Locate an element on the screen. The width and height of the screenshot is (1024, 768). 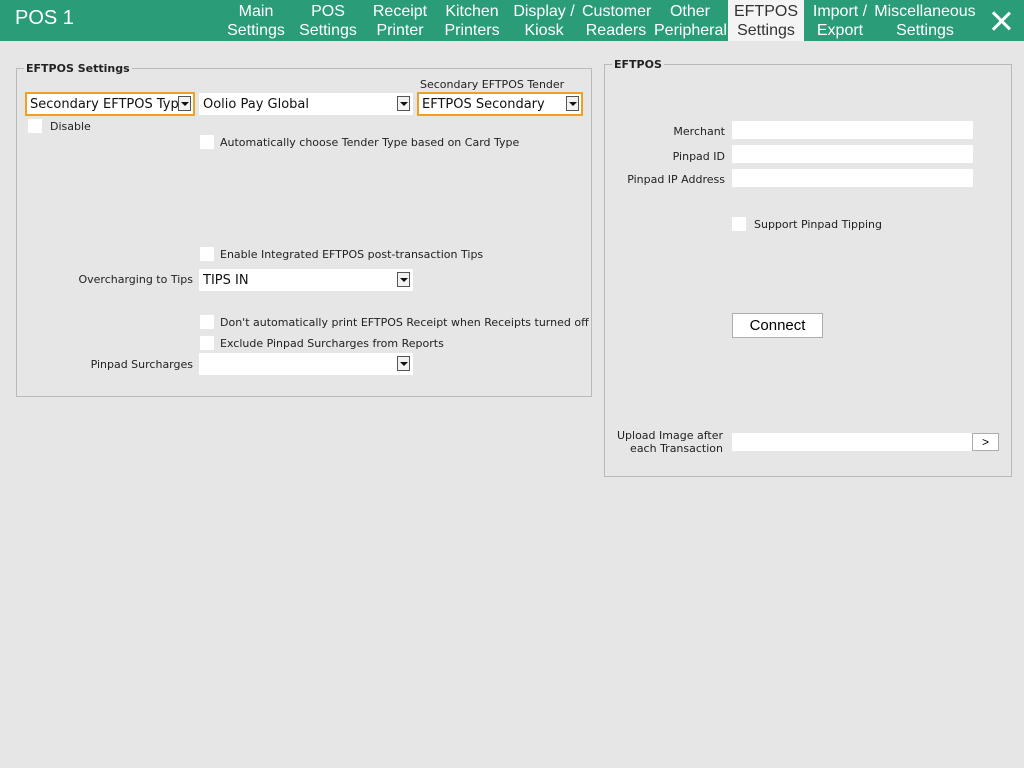
pinpad-id-label: Pinpad ID is located at coordinates (698, 156).